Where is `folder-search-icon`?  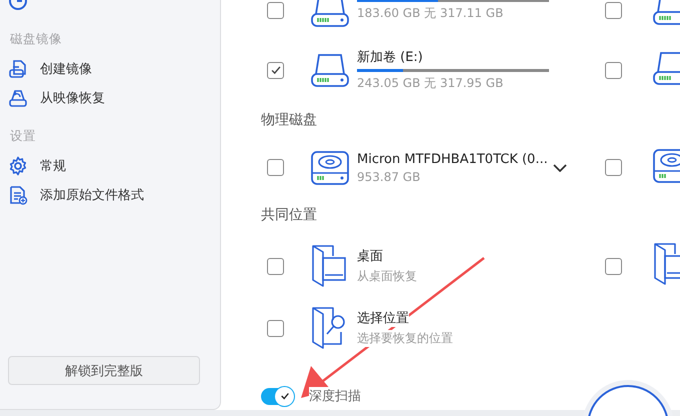 folder-search-icon is located at coordinates (329, 328).